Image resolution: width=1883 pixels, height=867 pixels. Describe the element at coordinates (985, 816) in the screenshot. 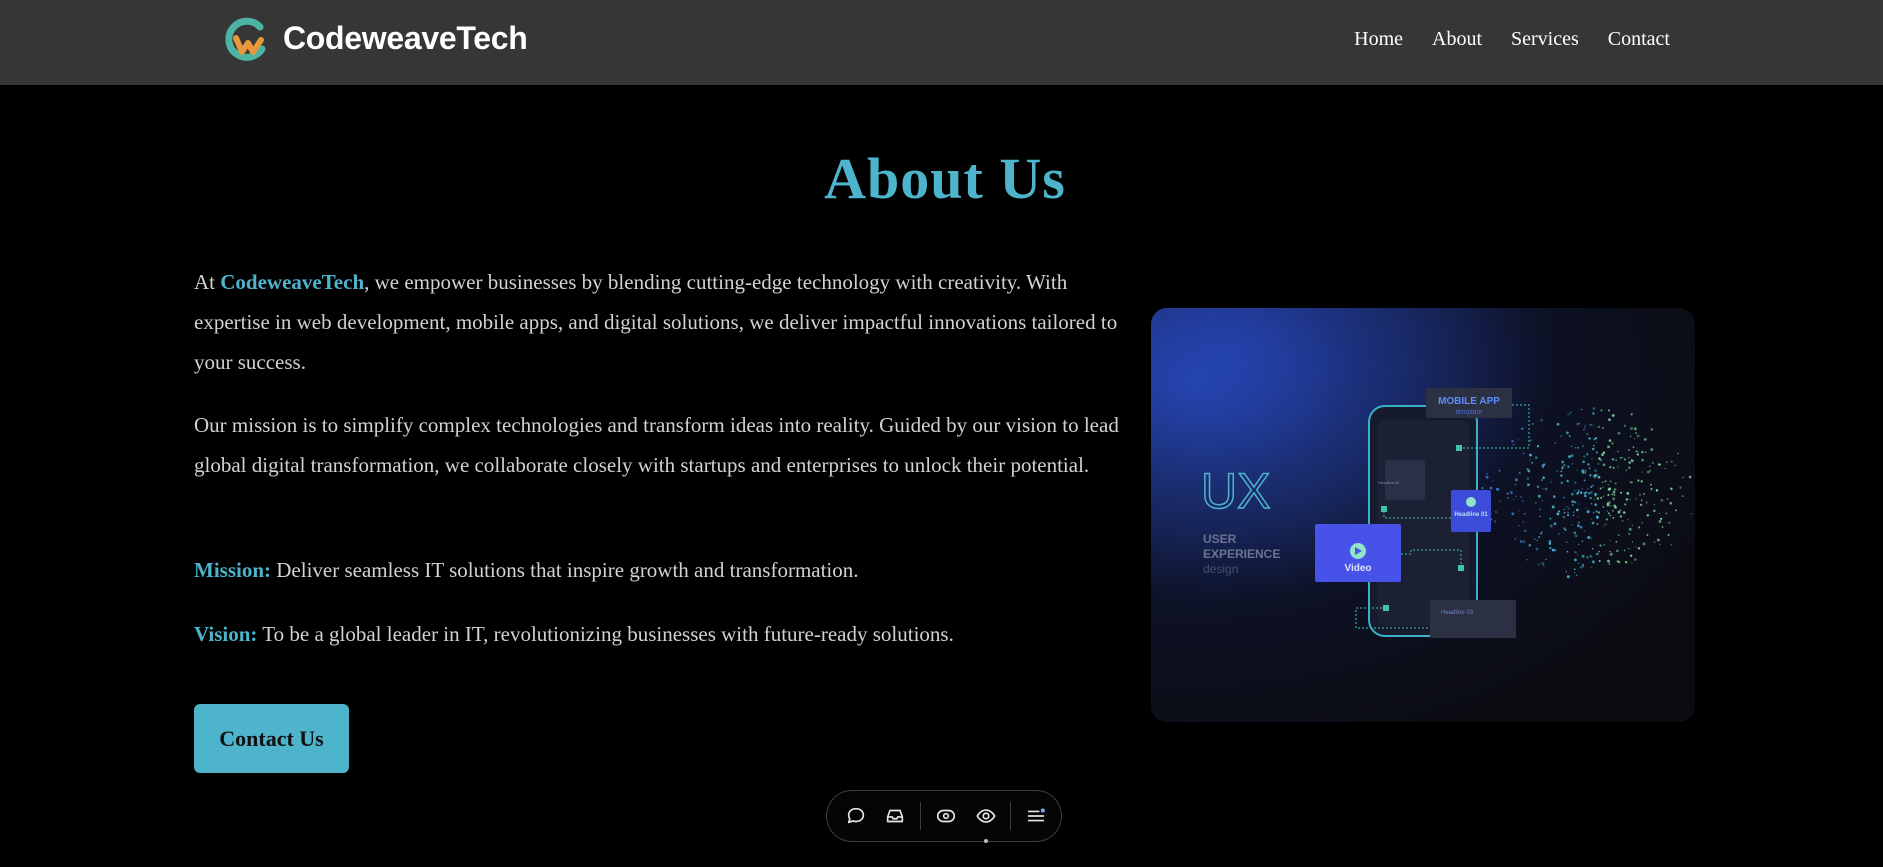

I see `eye-icon` at that location.